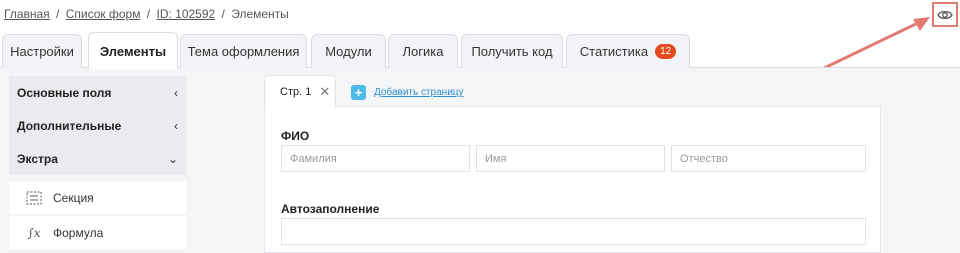 This screenshot has width=960, height=253. What do you see at coordinates (64, 92) in the screenshot?
I see `sidebar-section-label: Основные поля` at bounding box center [64, 92].